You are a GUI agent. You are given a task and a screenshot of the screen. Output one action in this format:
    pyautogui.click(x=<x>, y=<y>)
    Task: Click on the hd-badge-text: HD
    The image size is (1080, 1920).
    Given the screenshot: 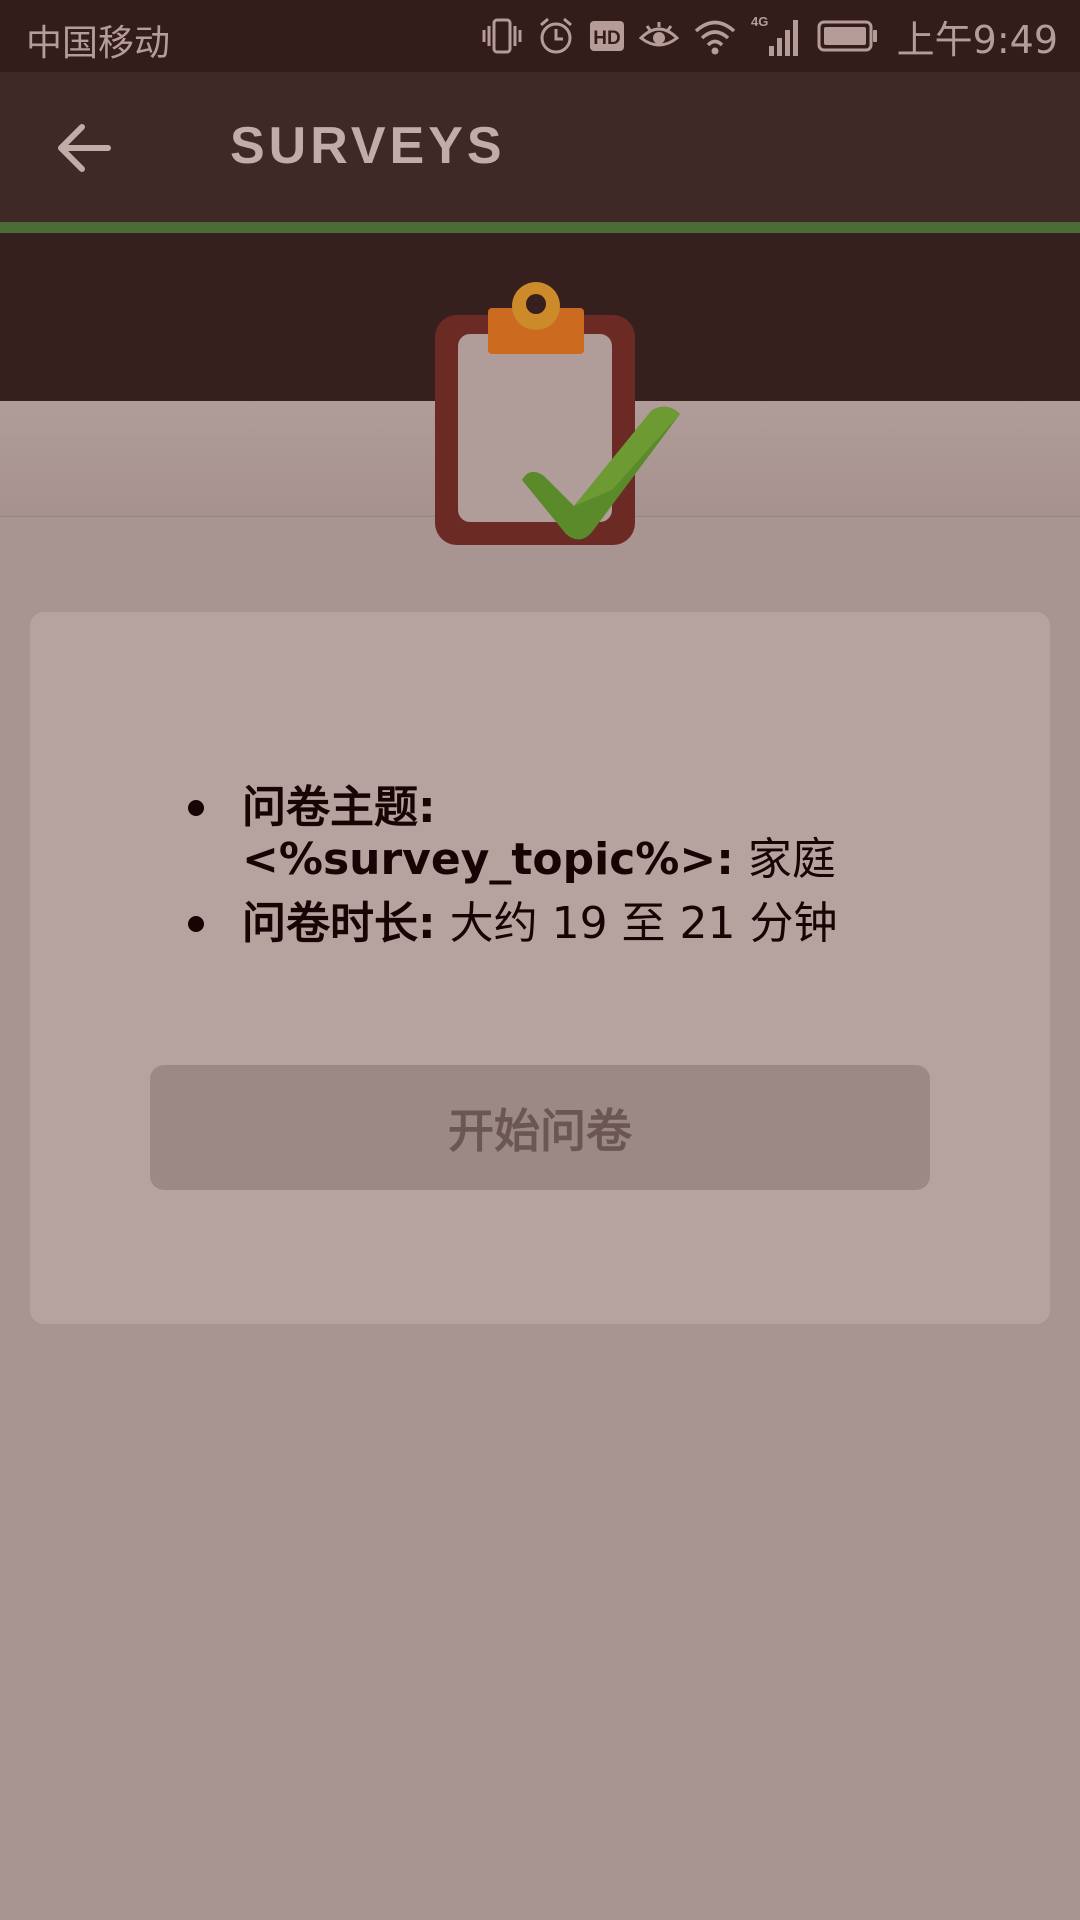 What is the action you would take?
    pyautogui.click(x=606, y=38)
    